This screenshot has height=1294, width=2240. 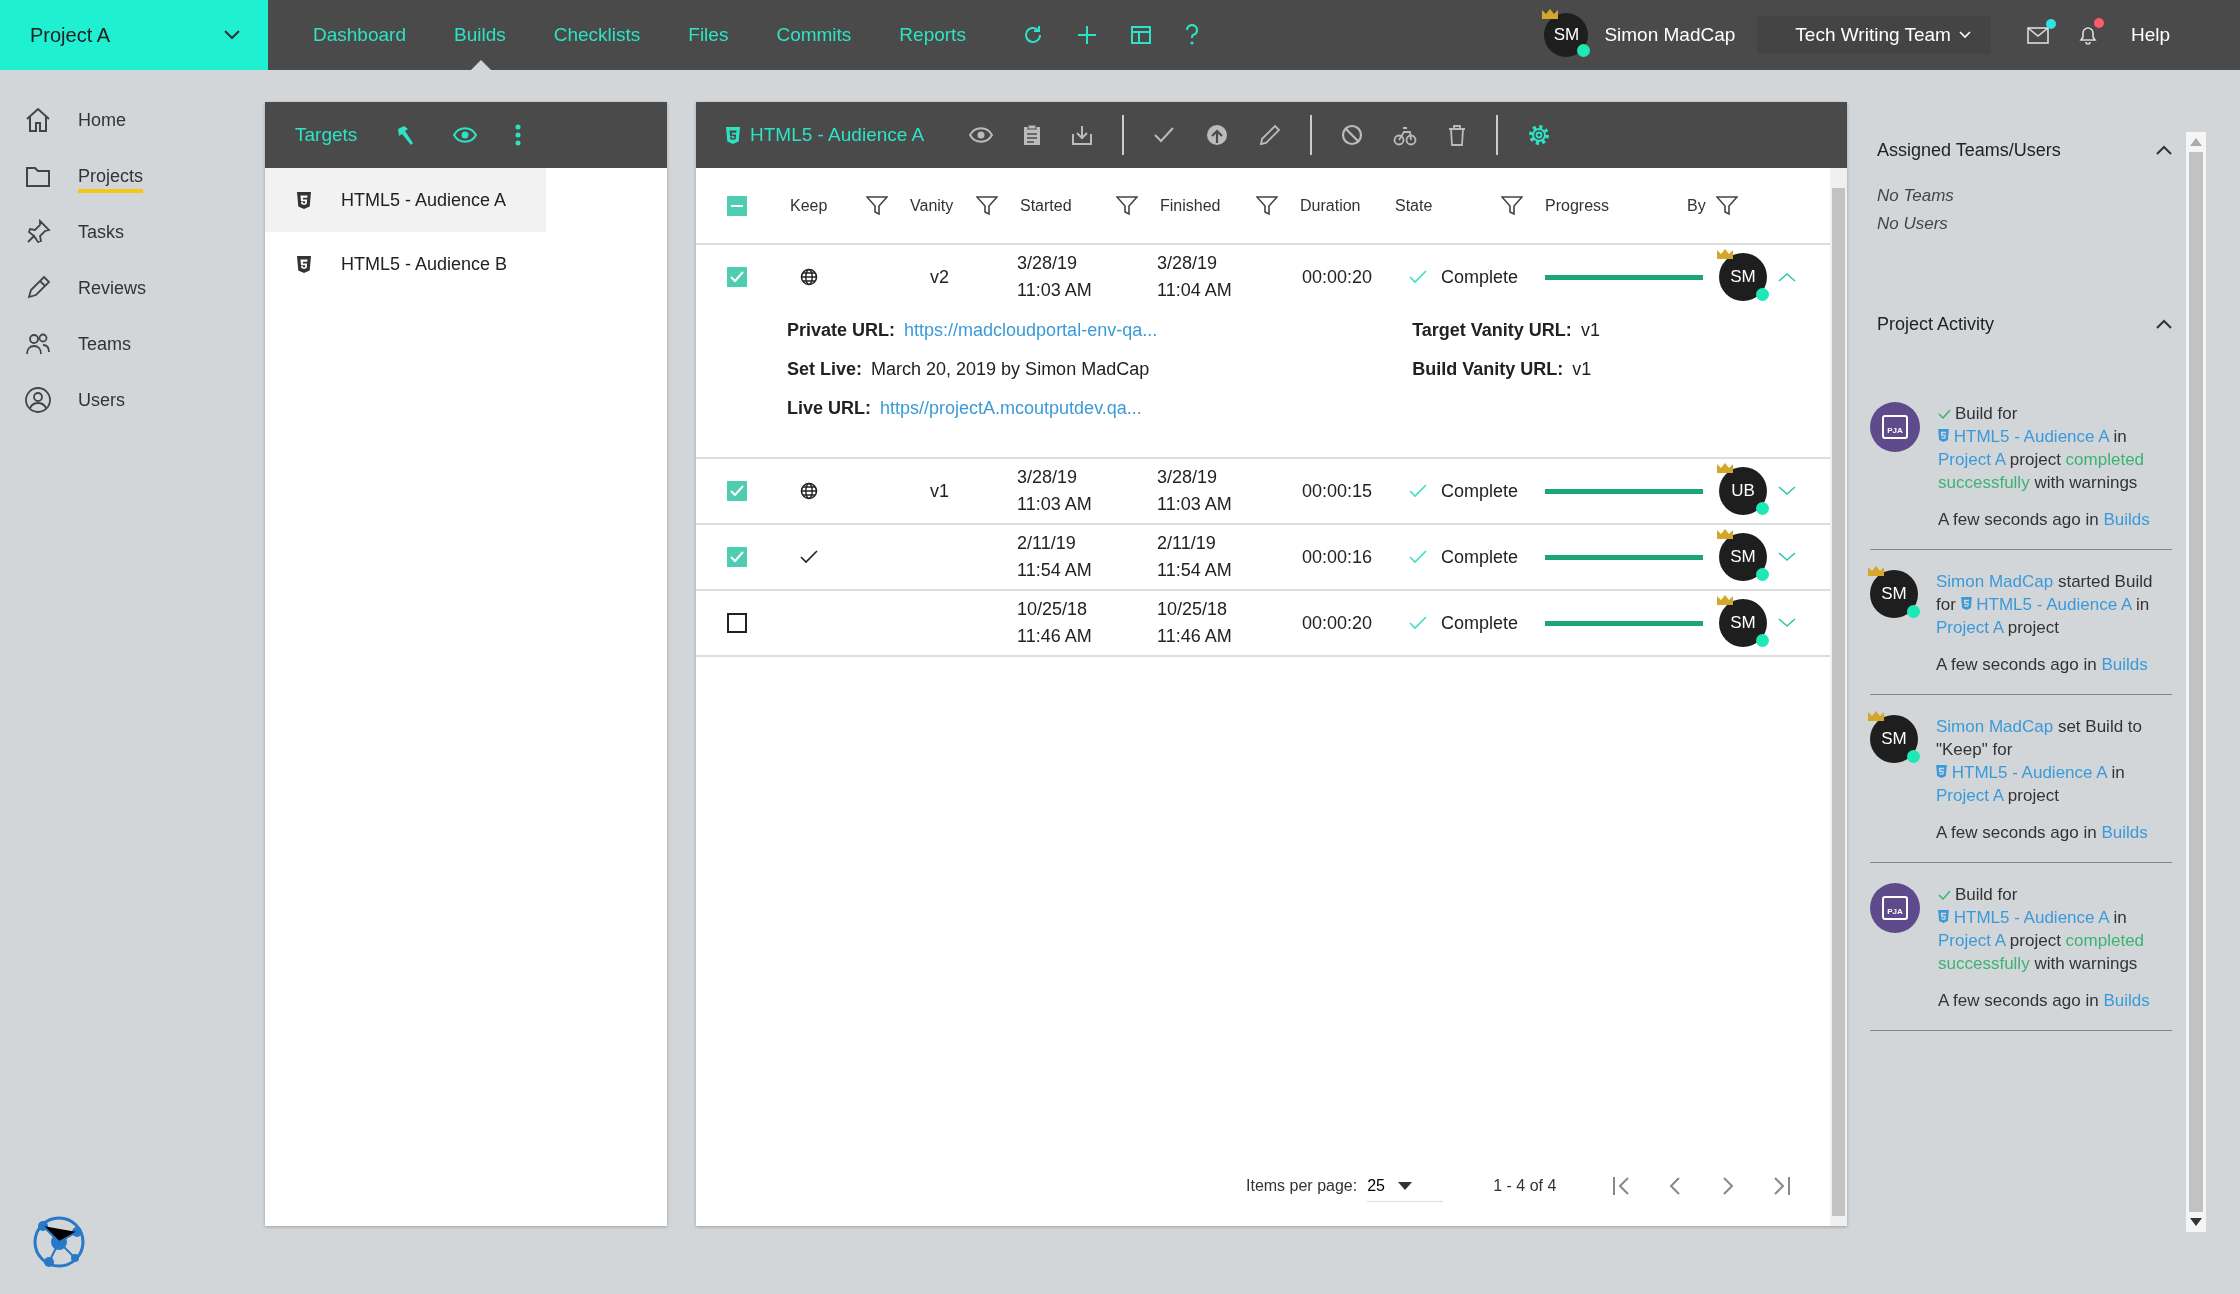 I want to click on help-icon, so click(x=1191, y=35).